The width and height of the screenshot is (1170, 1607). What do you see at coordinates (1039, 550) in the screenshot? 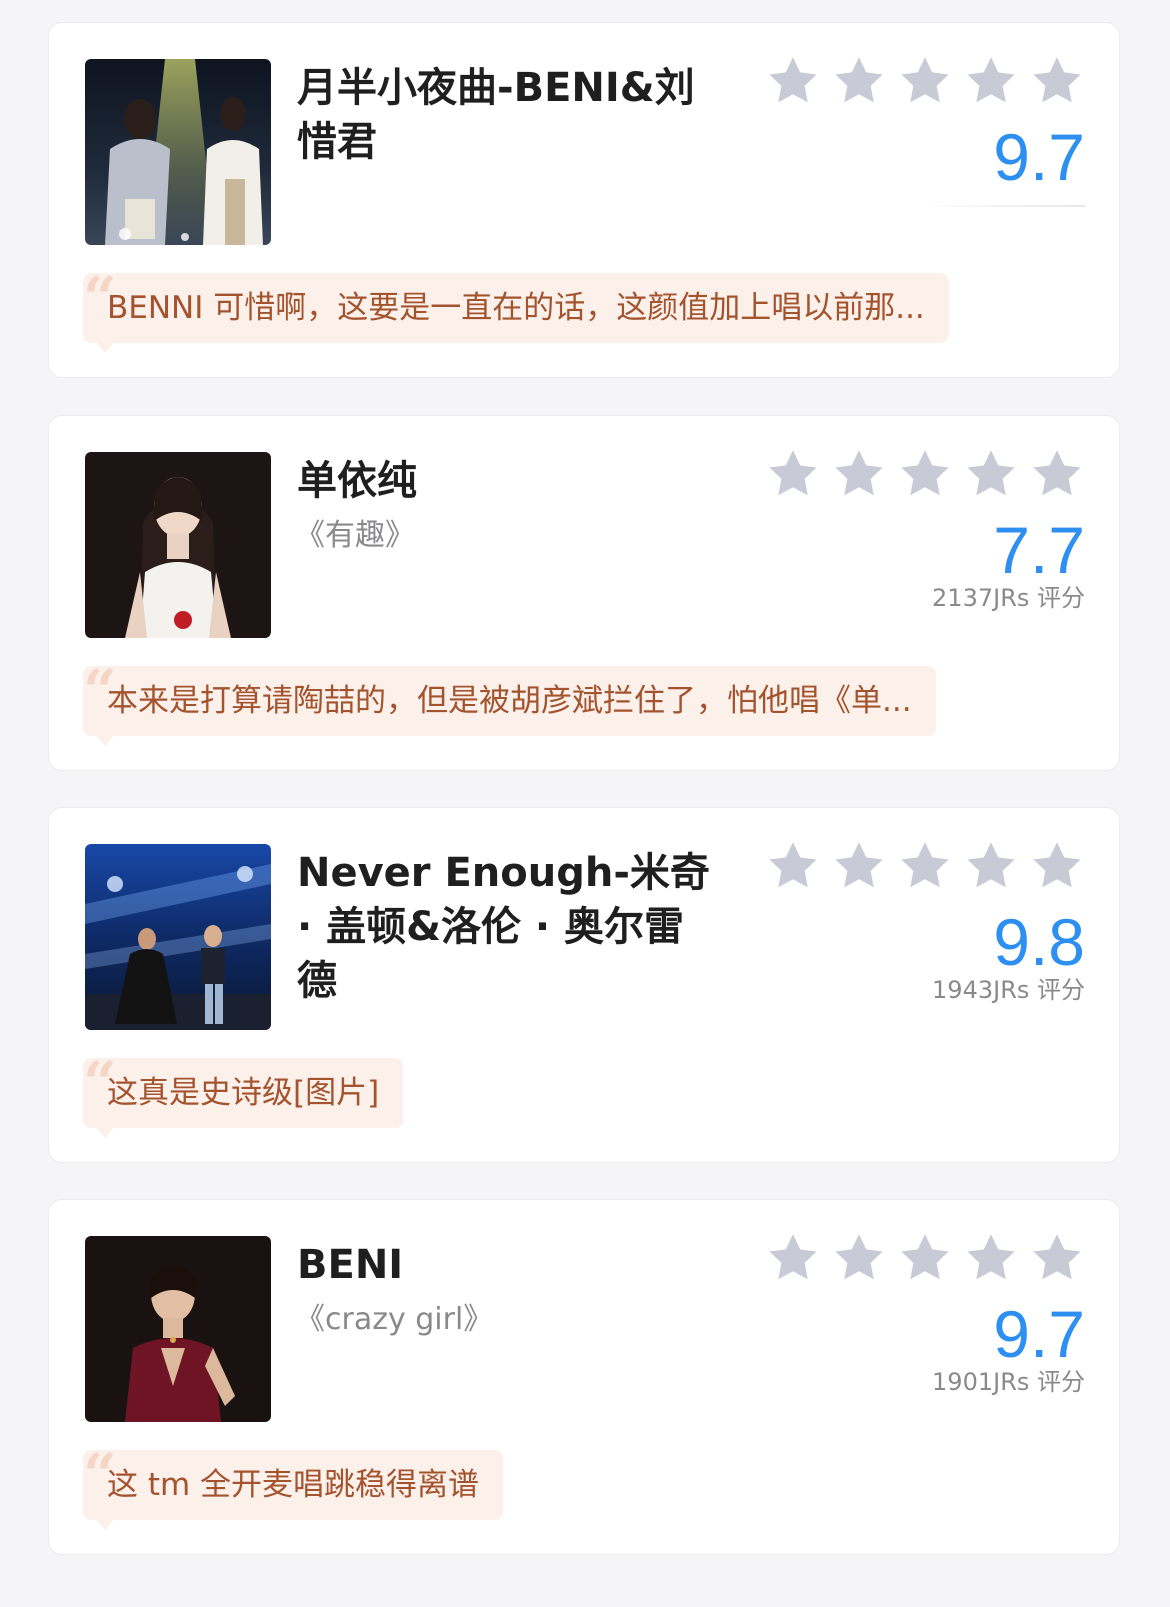
I see `average-score: 7.7` at bounding box center [1039, 550].